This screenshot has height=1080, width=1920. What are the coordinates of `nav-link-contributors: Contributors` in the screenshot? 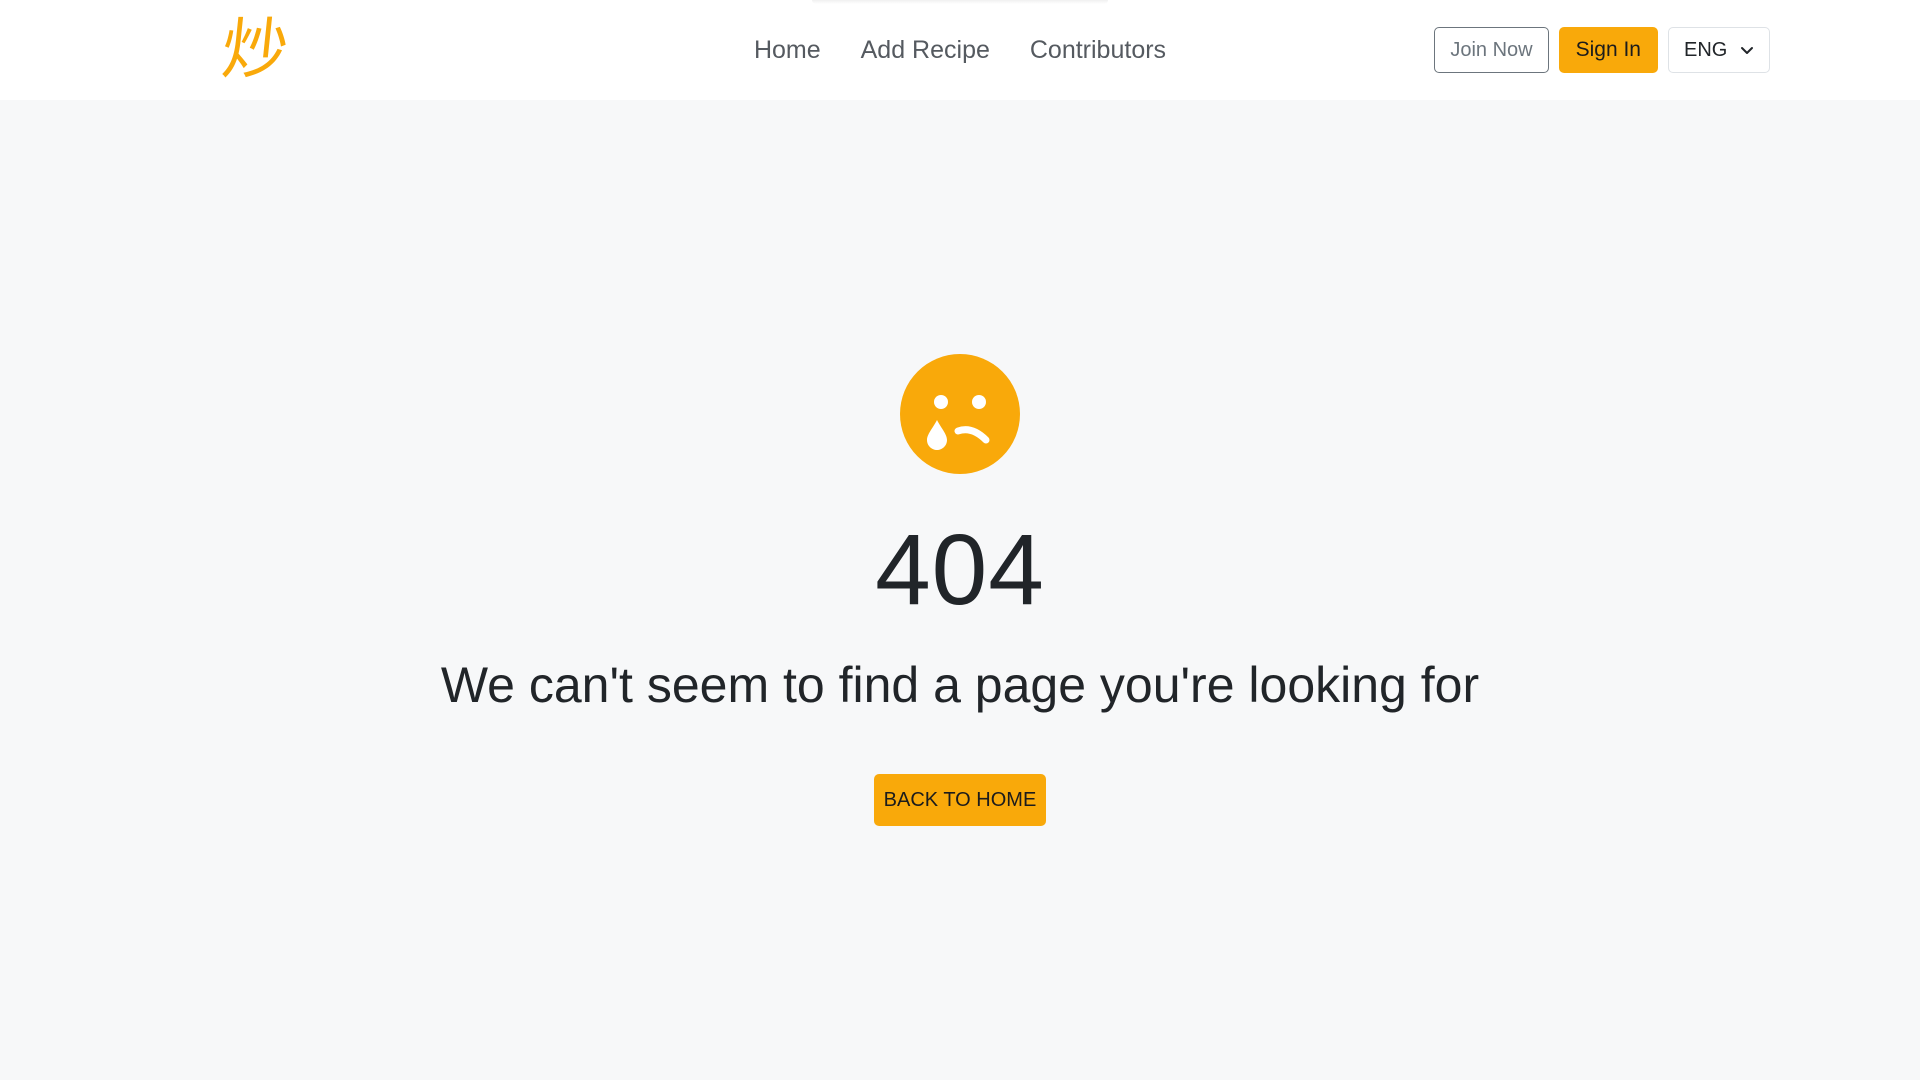 It's located at (1098, 50).